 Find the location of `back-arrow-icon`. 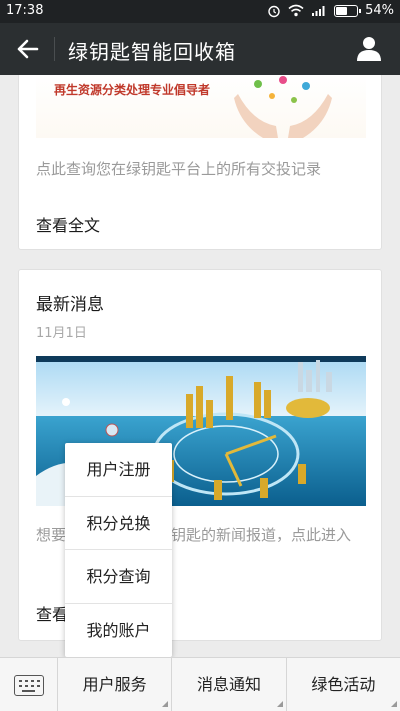

back-arrow-icon is located at coordinates (28, 49).